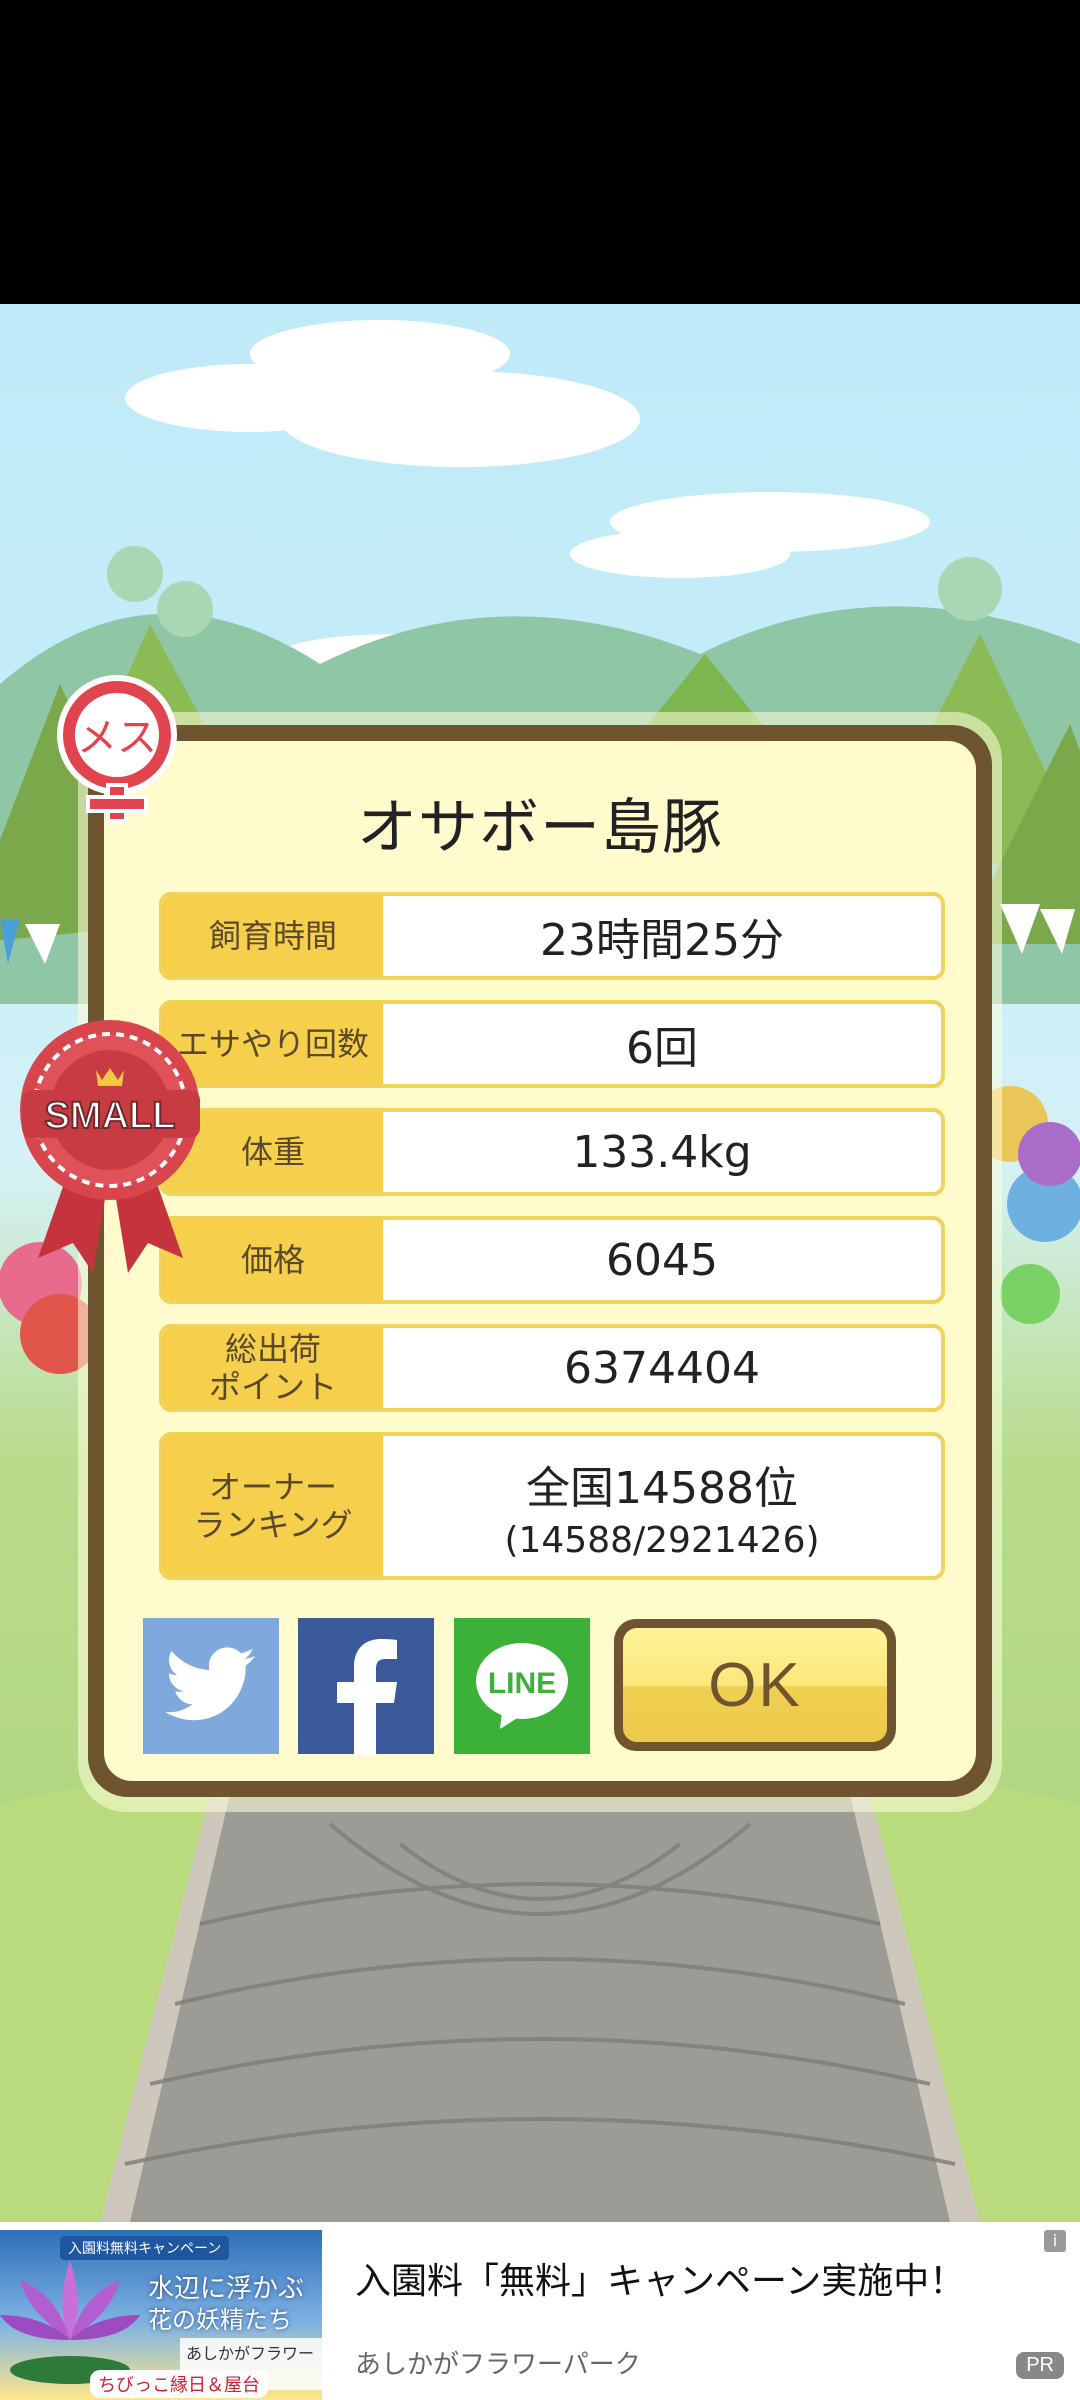 The image size is (1080, 2400). What do you see at coordinates (273, 1506) in the screenshot?
I see `stat-label: オーナー ランキング` at bounding box center [273, 1506].